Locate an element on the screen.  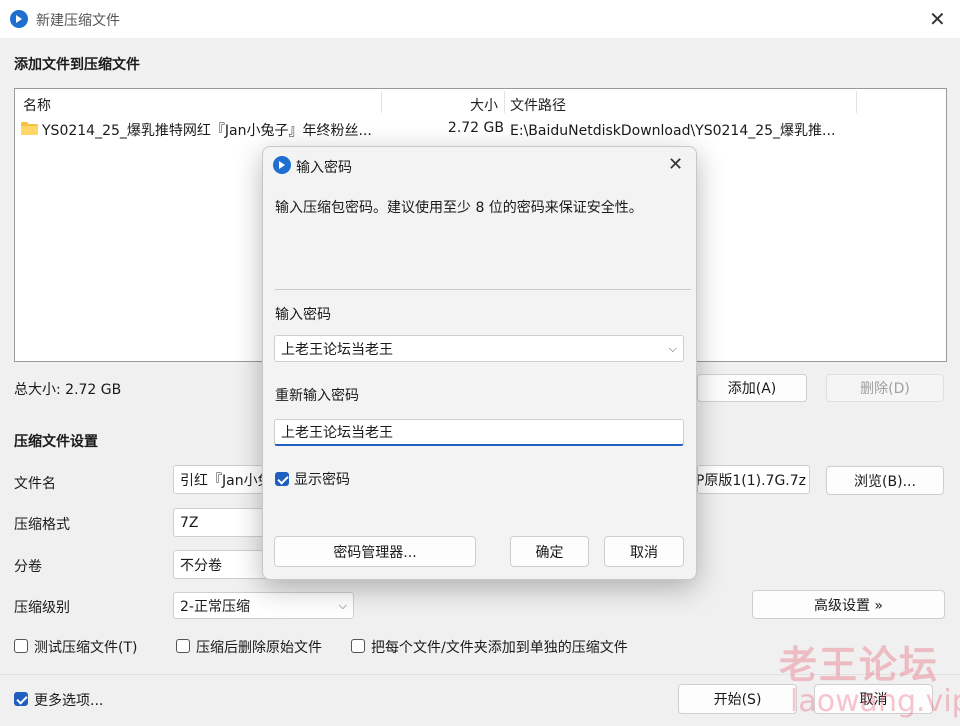
format-label: 压缩格式 is located at coordinates (42, 525).